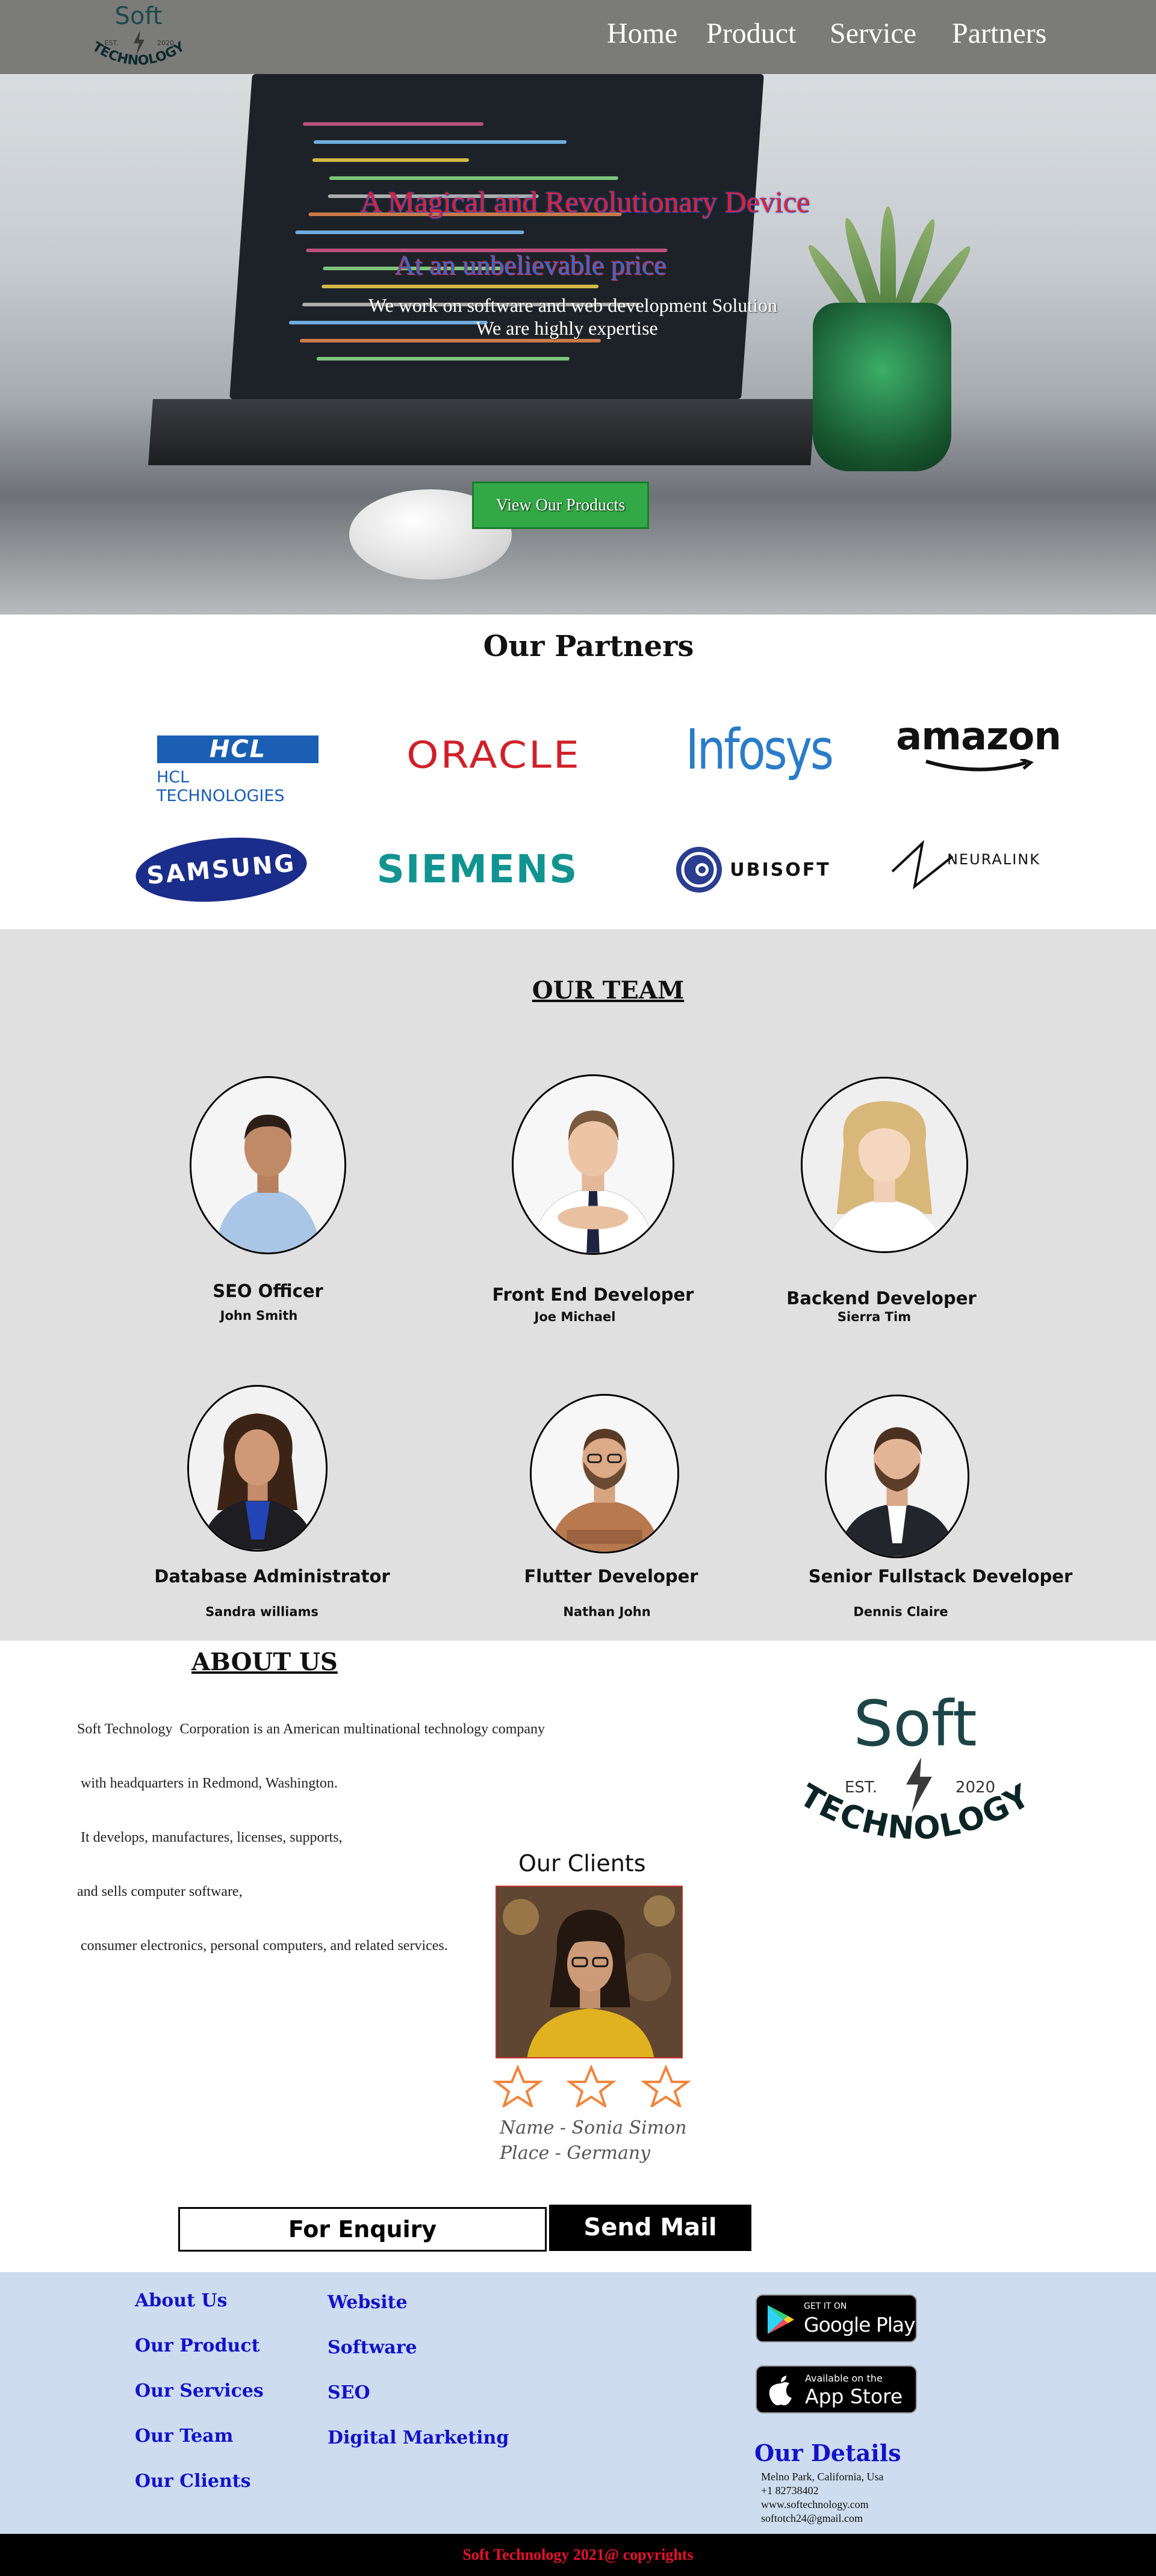 This screenshot has height=2576, width=1156. Describe the element at coordinates (272, 1576) in the screenshot. I see `team-role: Database Administrator` at that location.